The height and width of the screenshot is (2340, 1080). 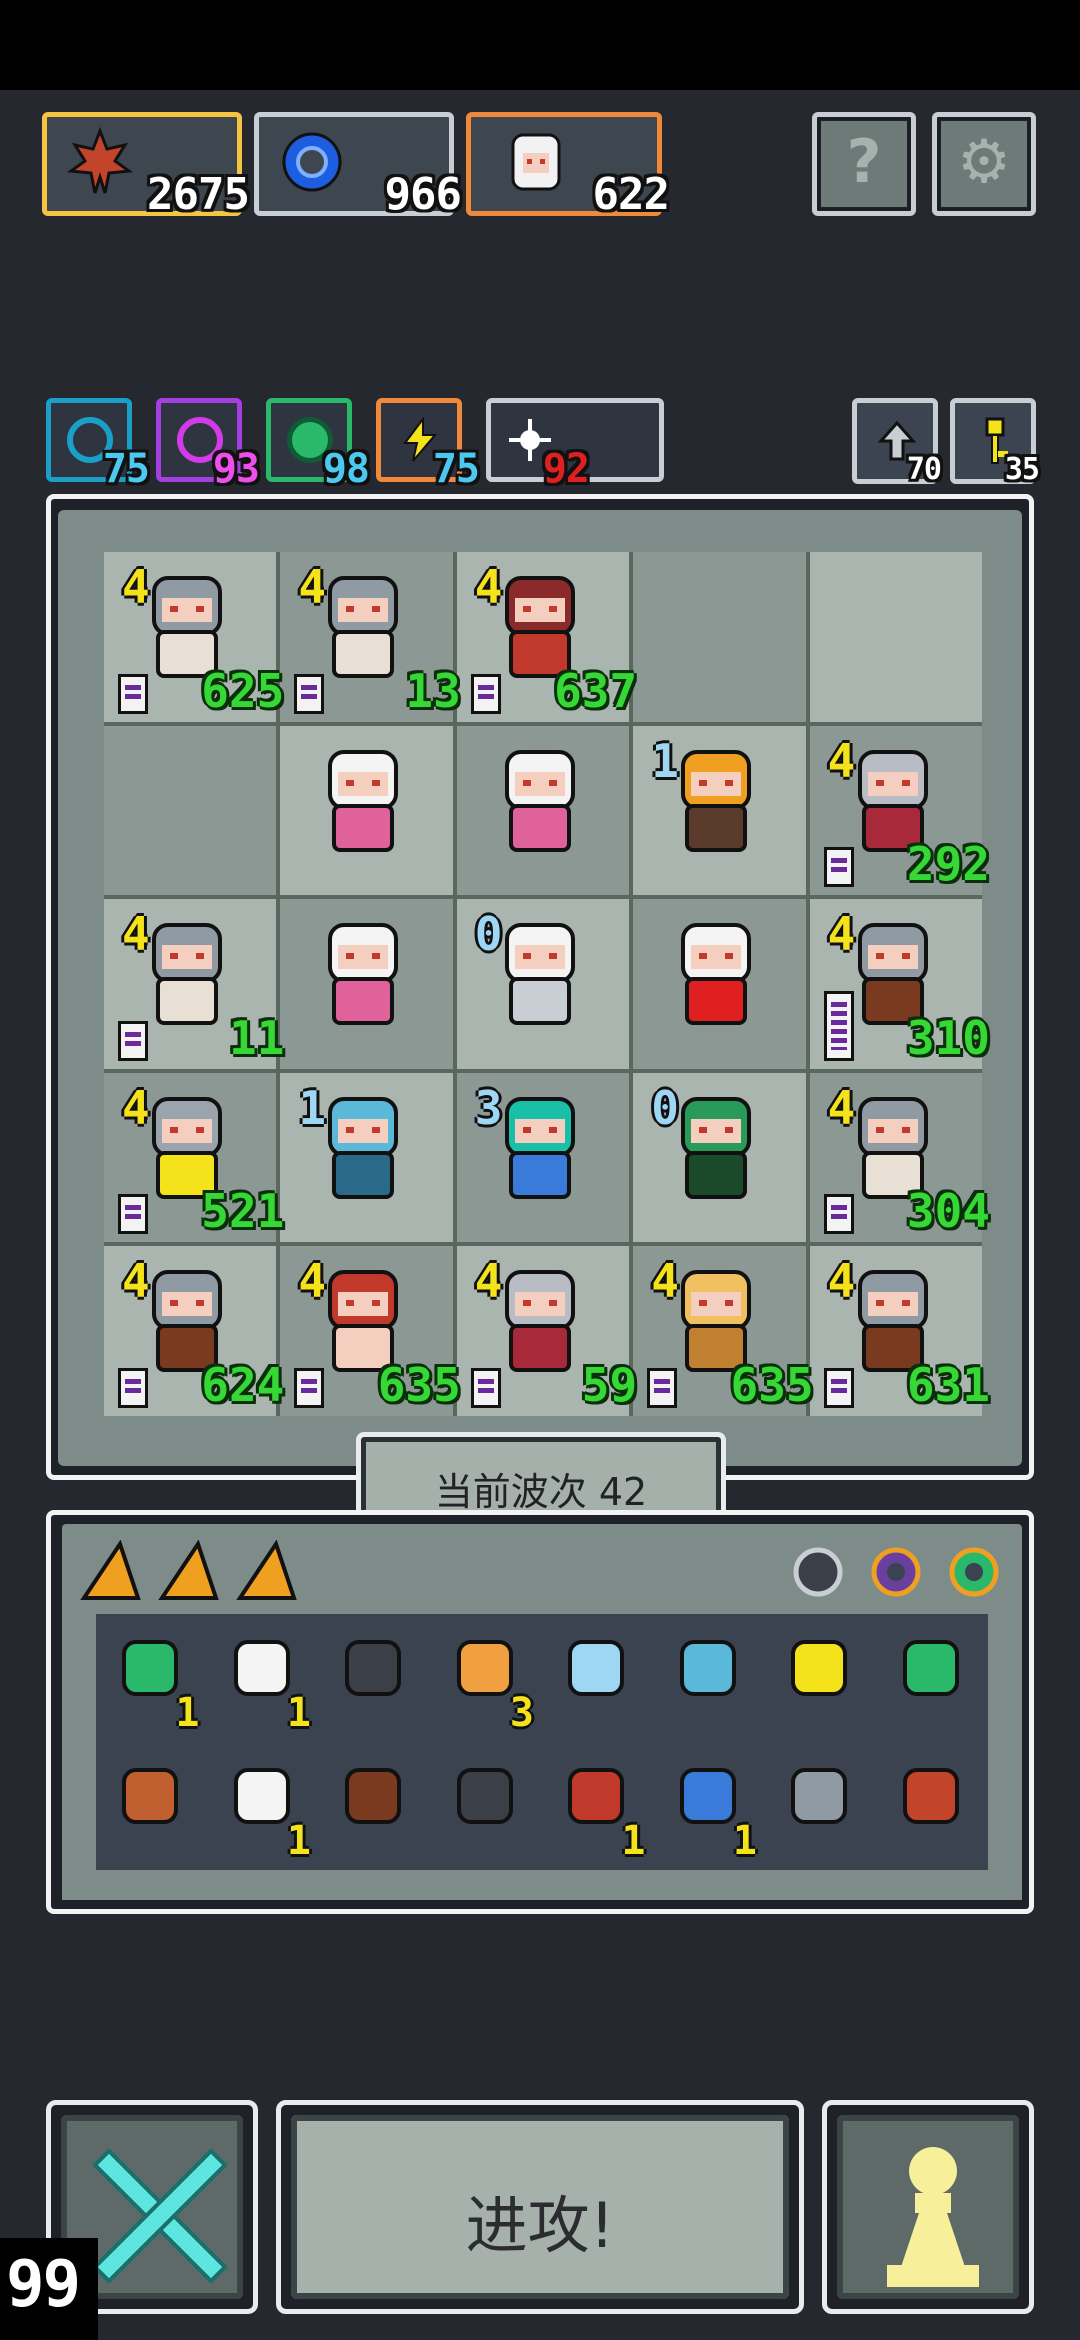 What do you see at coordinates (194, 1157) in the screenshot?
I see `board-cell: 4 521` at bounding box center [194, 1157].